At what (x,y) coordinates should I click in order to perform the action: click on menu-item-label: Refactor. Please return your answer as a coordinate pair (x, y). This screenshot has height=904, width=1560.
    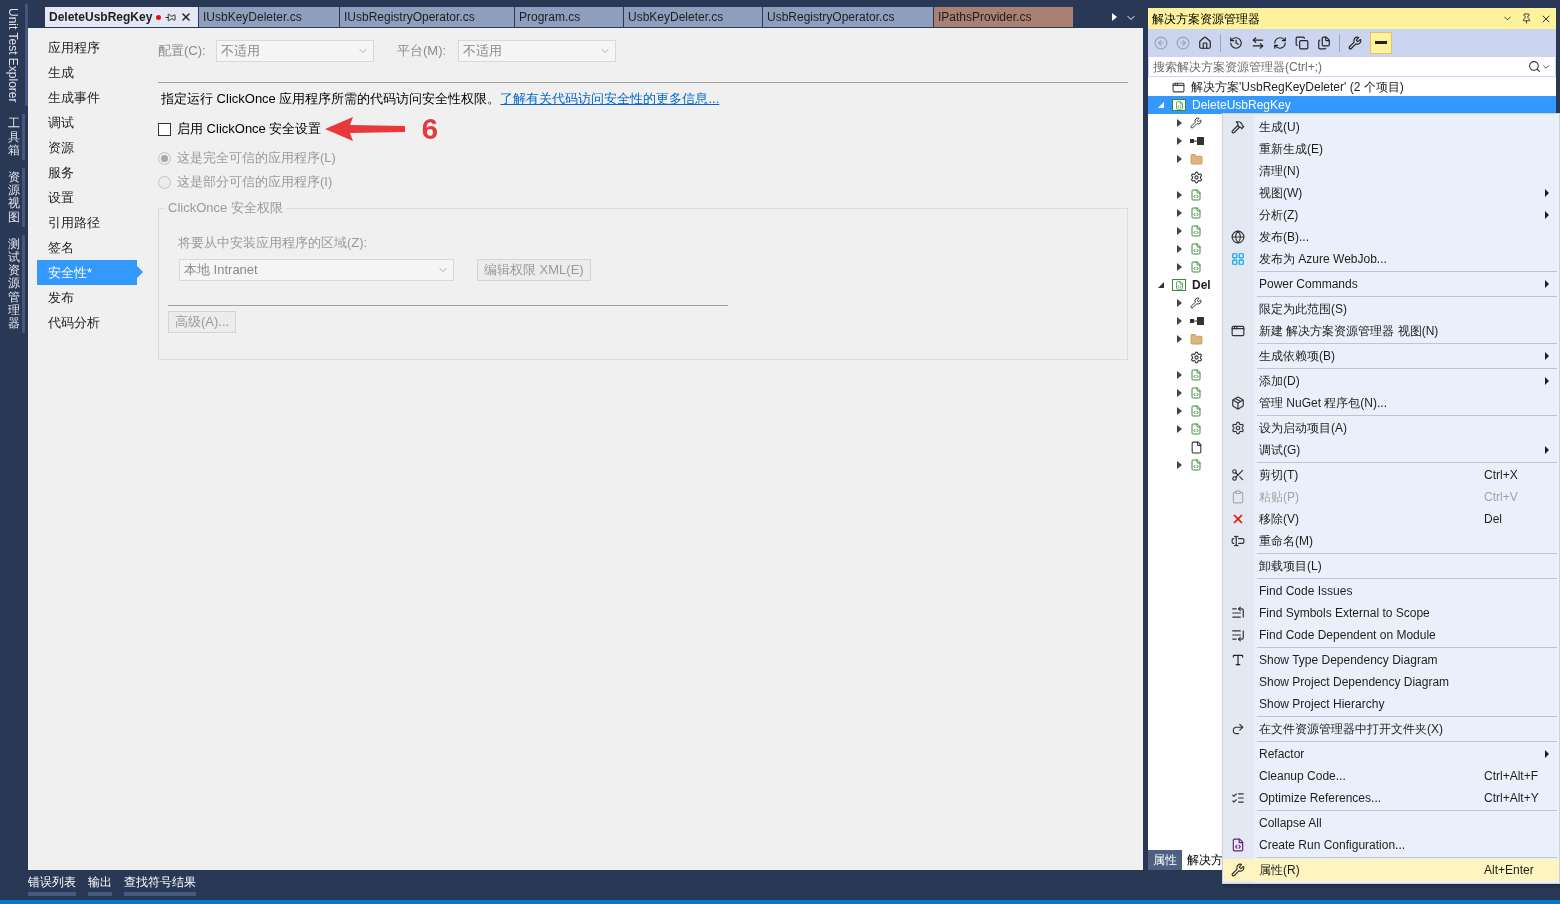
    Looking at the image, I should click on (1282, 754).